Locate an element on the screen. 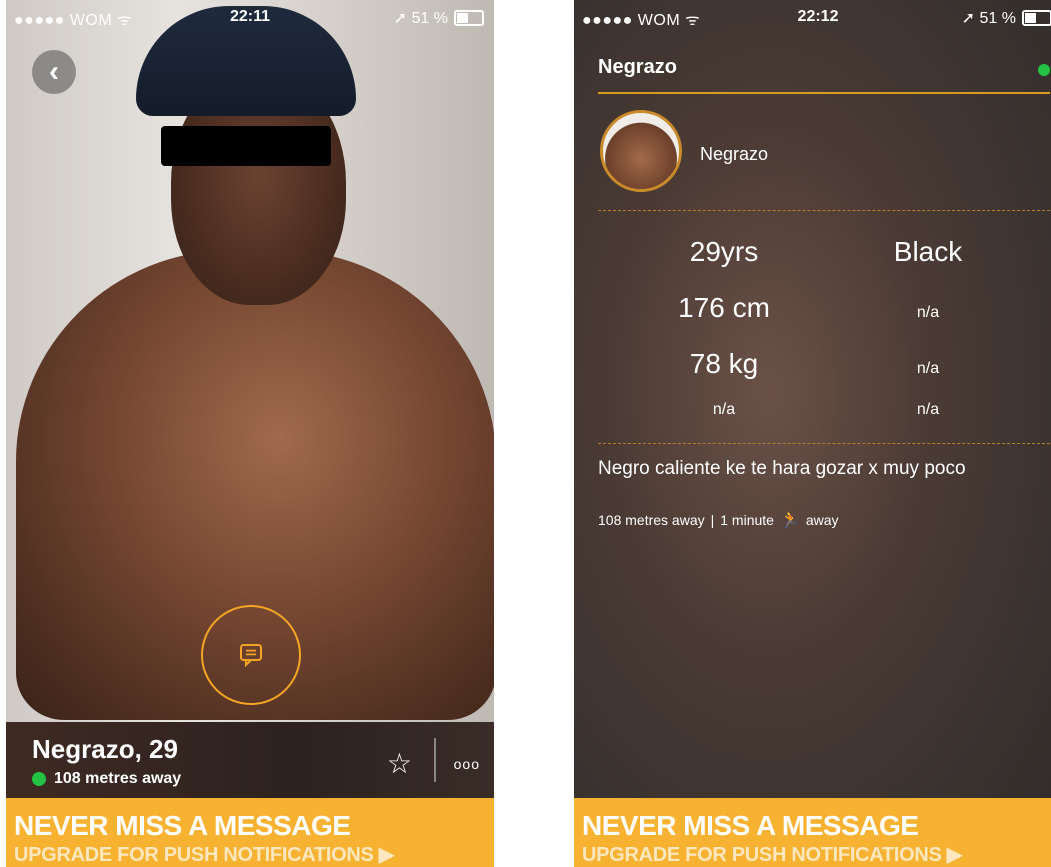 This screenshot has width=1051, height=867. favorite-star-icon: ☆ is located at coordinates (399, 763).